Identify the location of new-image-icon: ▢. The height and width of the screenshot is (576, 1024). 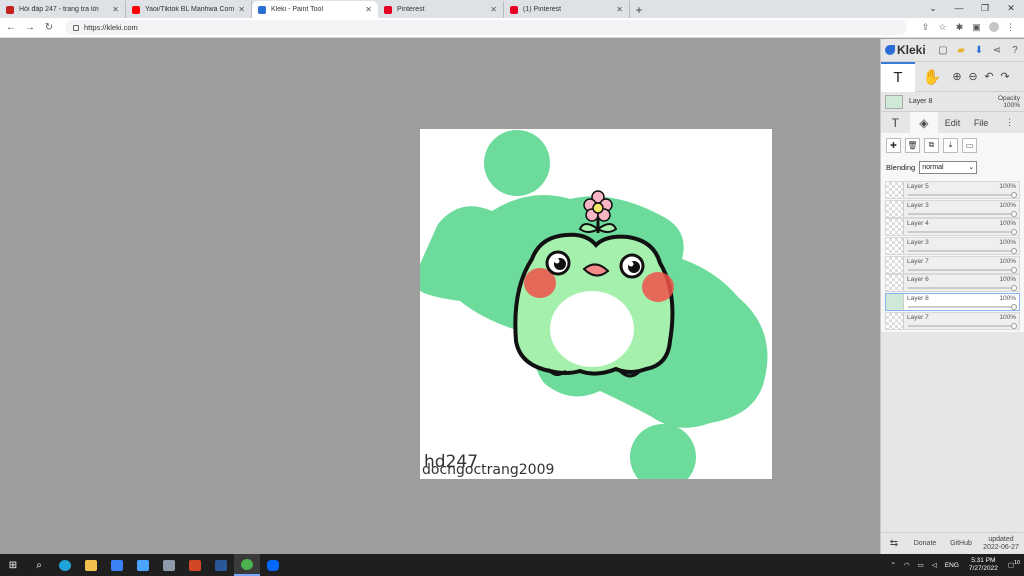
(943, 50).